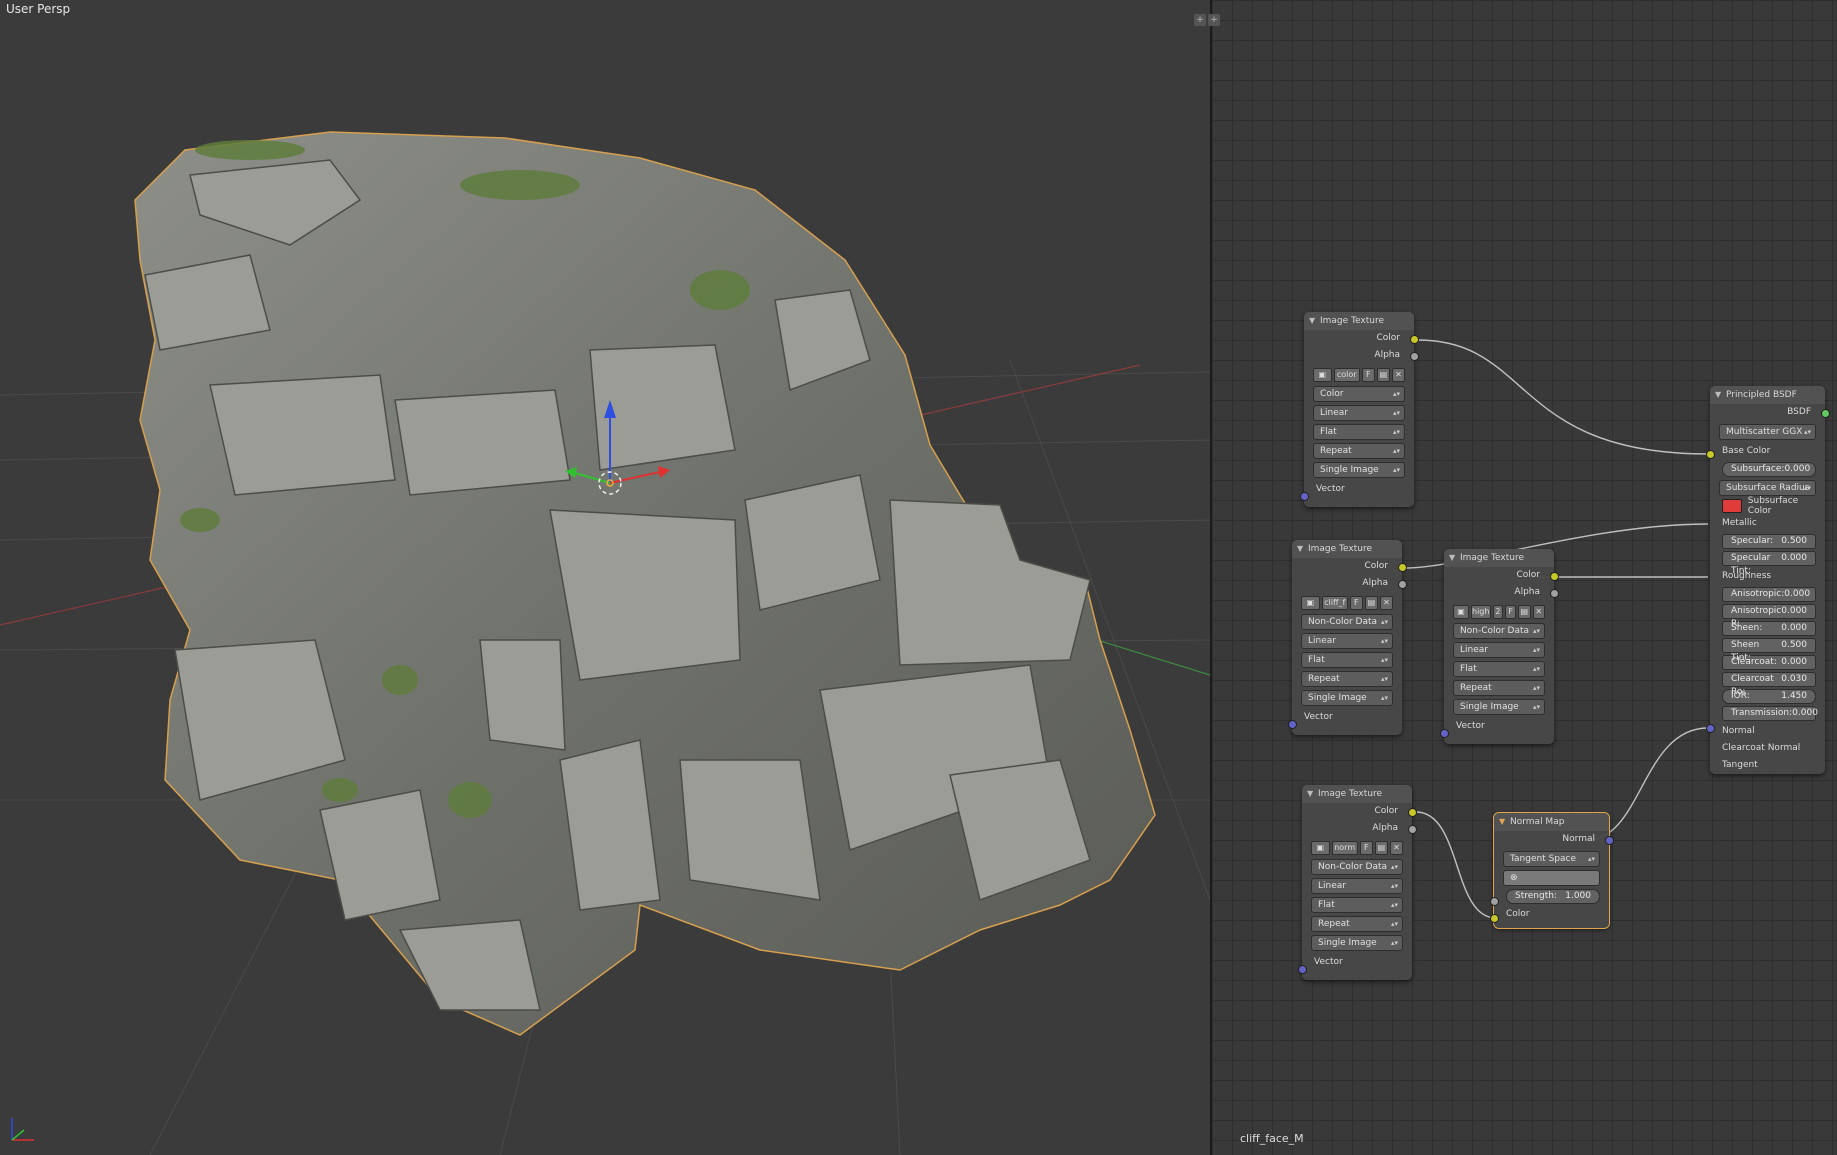 This screenshot has height=1155, width=1837. I want to click on image-selector: ▣ norm F ▤ ✕, so click(1357, 848).